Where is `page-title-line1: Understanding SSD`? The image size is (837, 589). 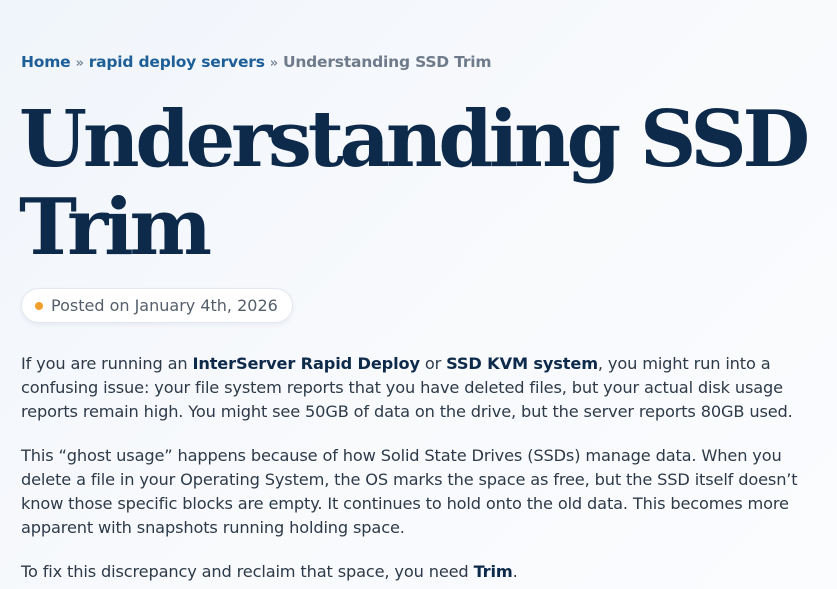
page-title-line1: Understanding SSD is located at coordinates (414, 139).